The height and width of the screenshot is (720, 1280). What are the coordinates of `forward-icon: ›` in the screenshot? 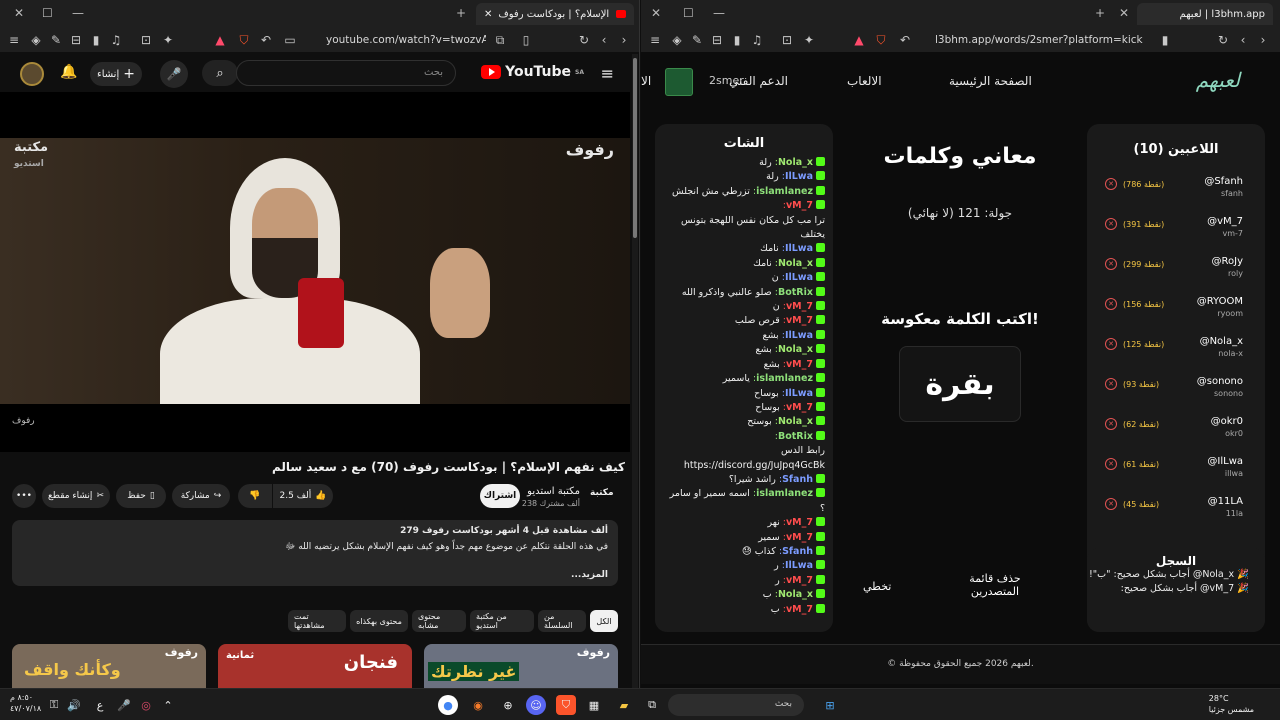 It's located at (1263, 40).